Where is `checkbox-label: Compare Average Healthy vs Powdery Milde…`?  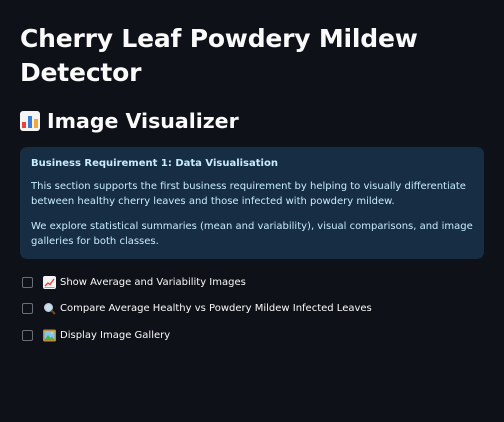 checkbox-label: Compare Average Healthy vs Powdery Milde… is located at coordinates (216, 309).